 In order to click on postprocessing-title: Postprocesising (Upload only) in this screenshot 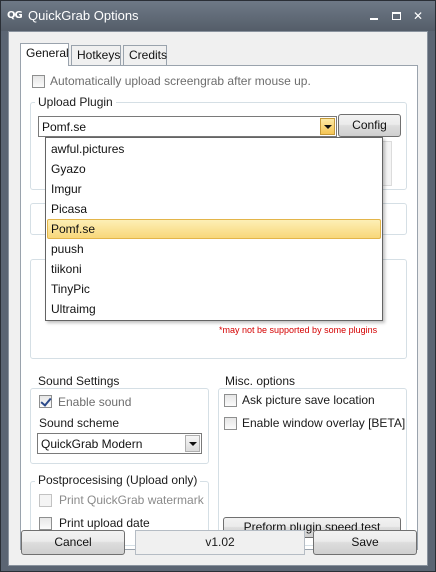, I will do `click(118, 480)`.